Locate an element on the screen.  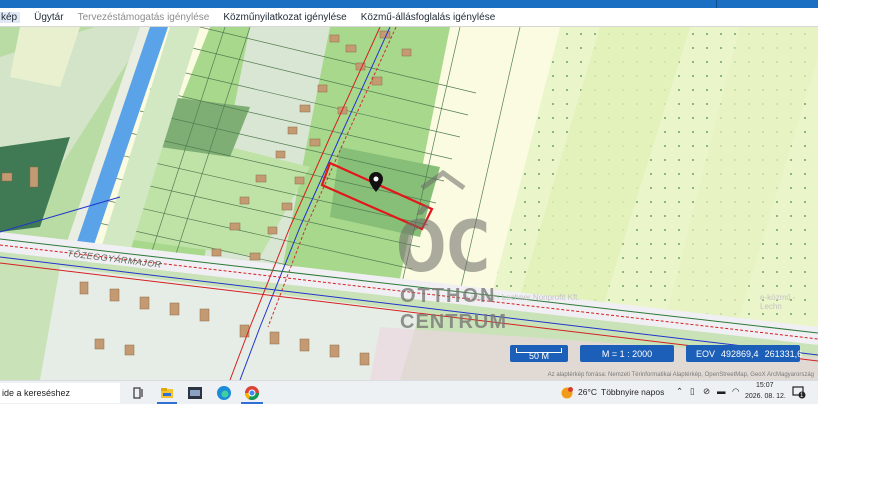
strip-divider is located at coordinates (716, 4).